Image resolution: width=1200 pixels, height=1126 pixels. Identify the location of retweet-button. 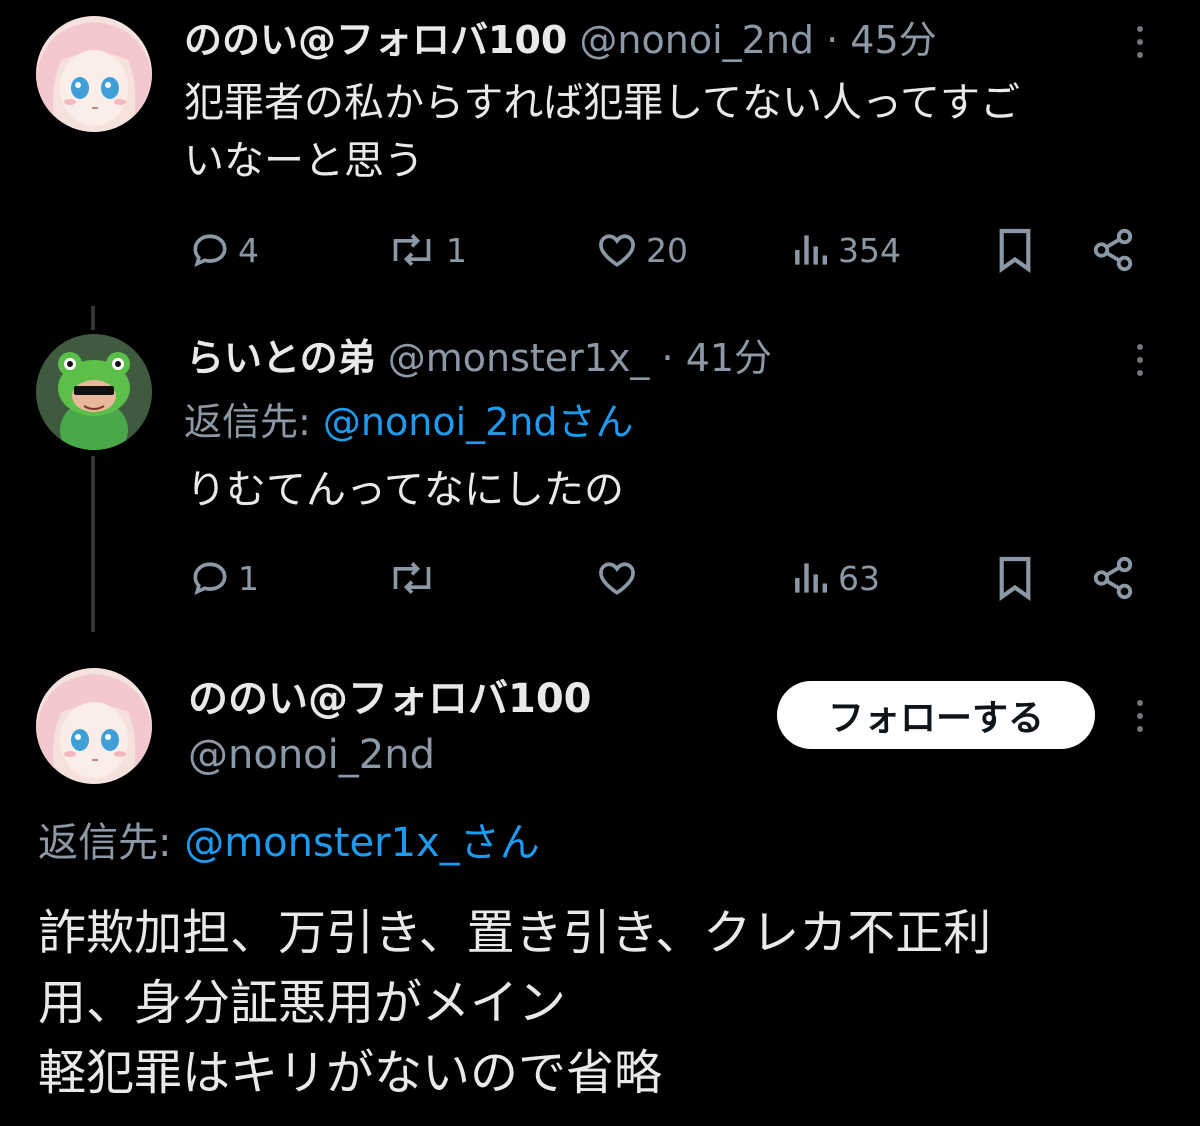
(412, 578).